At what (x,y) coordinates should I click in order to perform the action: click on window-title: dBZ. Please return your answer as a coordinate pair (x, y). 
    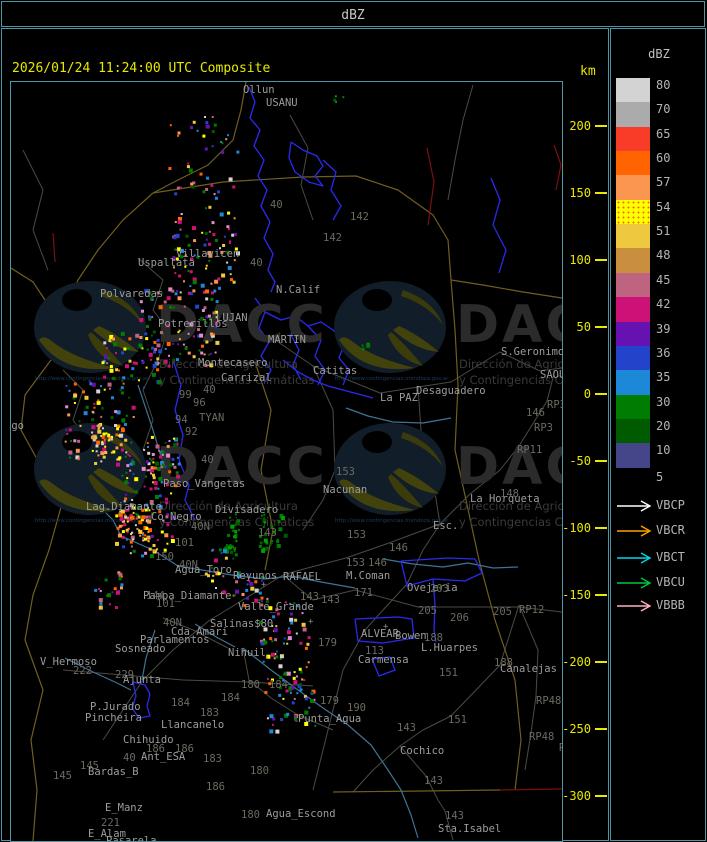
    Looking at the image, I should click on (353, 15).